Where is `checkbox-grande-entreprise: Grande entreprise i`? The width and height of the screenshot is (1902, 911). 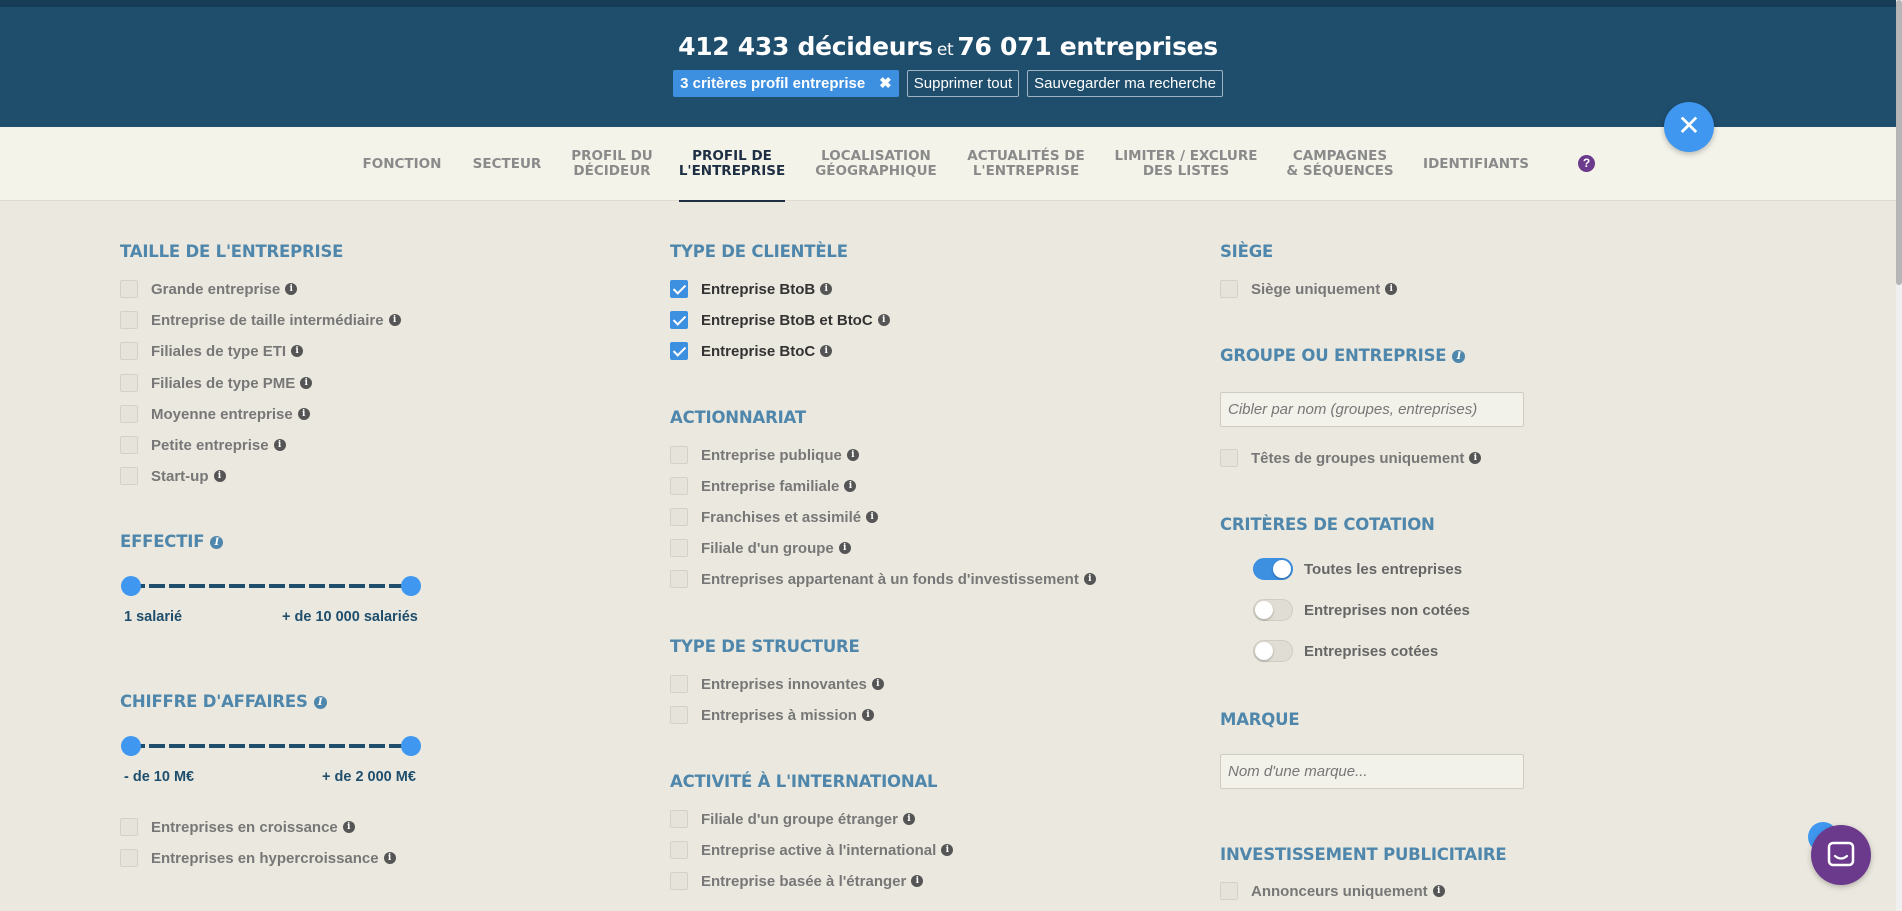
checkbox-grande-entreprise: Grande entreprise i is located at coordinates (209, 289).